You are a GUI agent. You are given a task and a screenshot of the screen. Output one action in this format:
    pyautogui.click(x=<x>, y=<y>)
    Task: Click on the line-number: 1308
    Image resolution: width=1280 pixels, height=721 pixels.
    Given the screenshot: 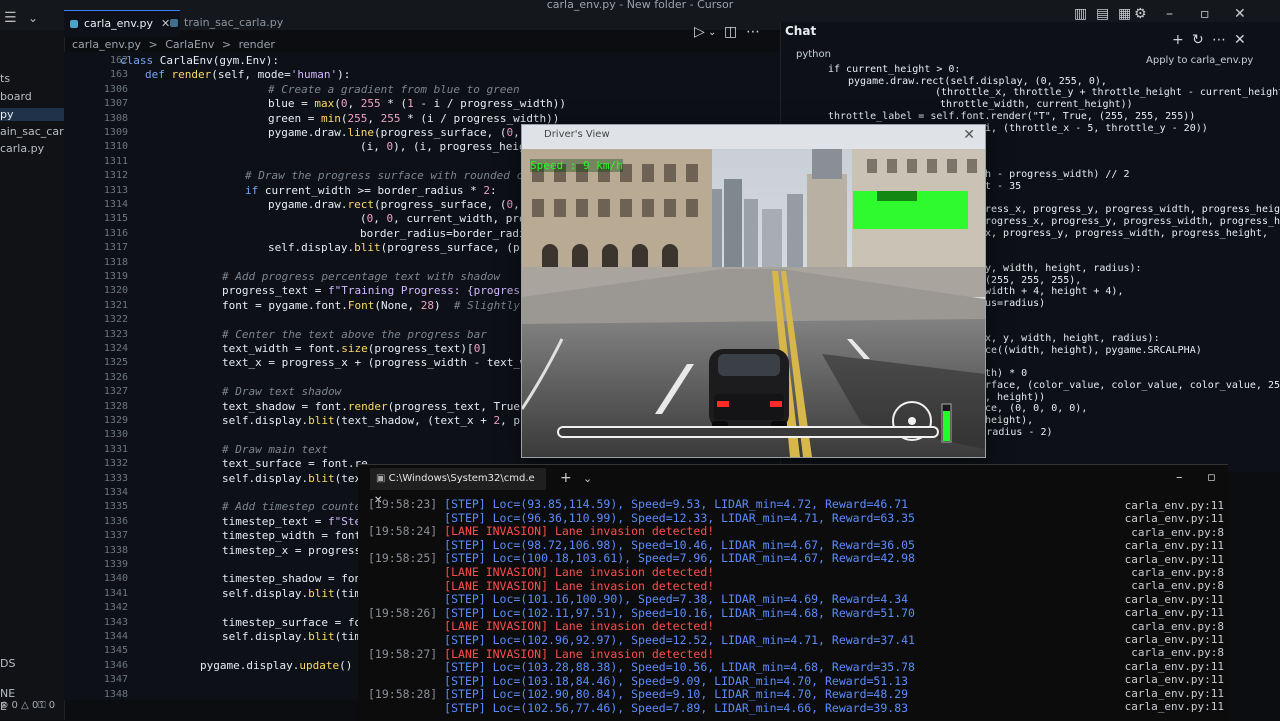 What is the action you would take?
    pyautogui.click(x=115, y=118)
    